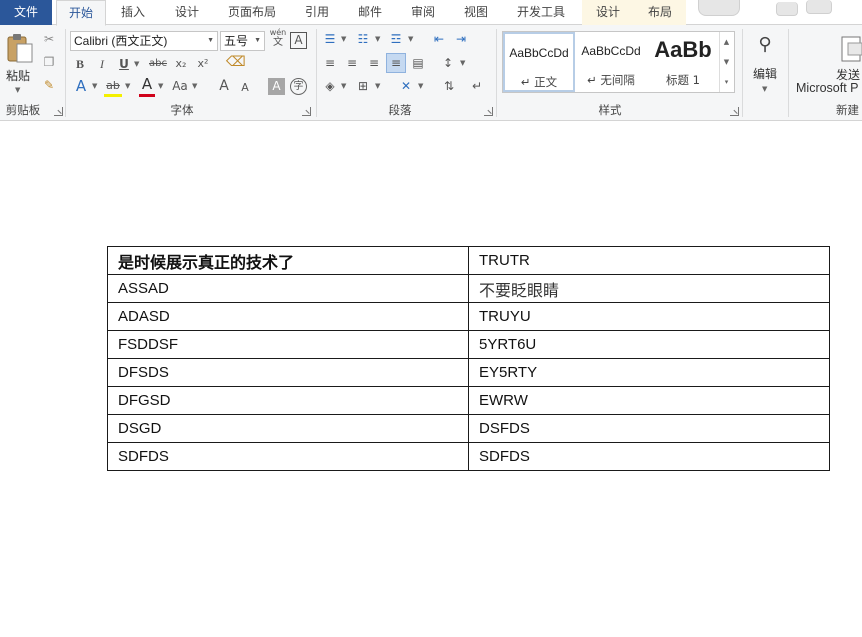 The height and width of the screenshot is (637, 862). I want to click on tab-references: 引用, so click(317, 12).